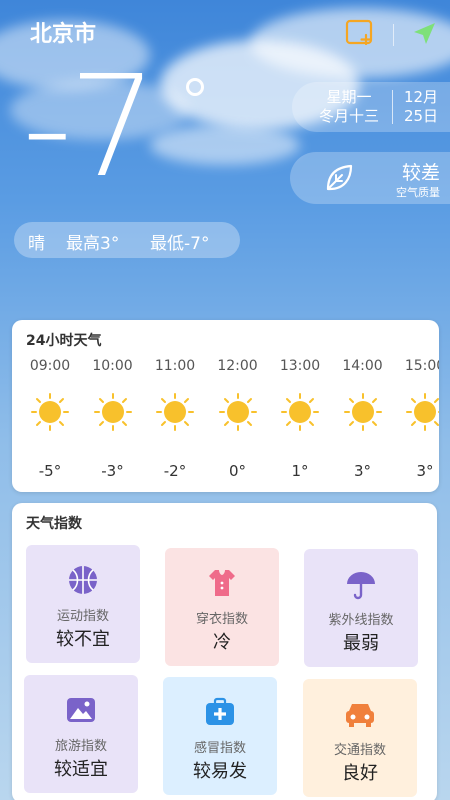 The width and height of the screenshot is (450, 800). What do you see at coordinates (80, 746) in the screenshot?
I see `index-name: 旅游指数` at bounding box center [80, 746].